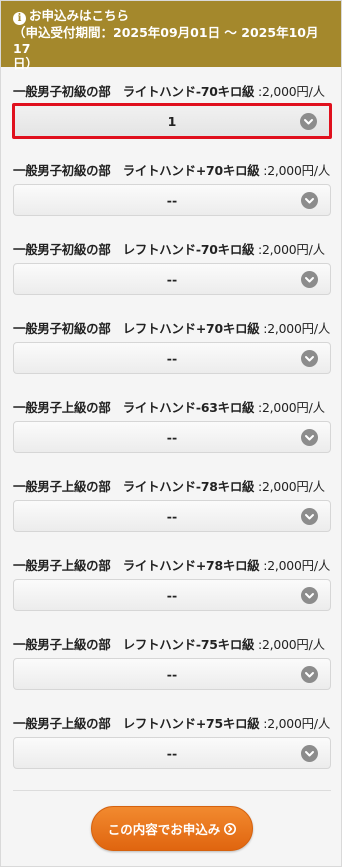  Describe the element at coordinates (191, 170) in the screenshot. I see `division-name: ライトハンド+70キロ級` at that location.